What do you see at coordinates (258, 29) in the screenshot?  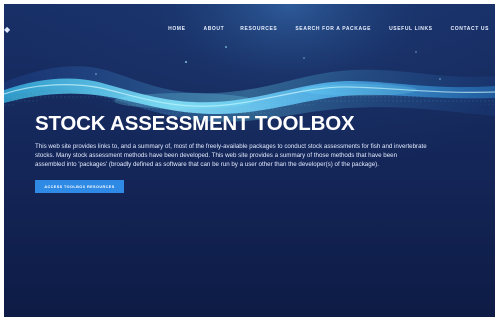 I see `nav-resources: RESOURCES` at bounding box center [258, 29].